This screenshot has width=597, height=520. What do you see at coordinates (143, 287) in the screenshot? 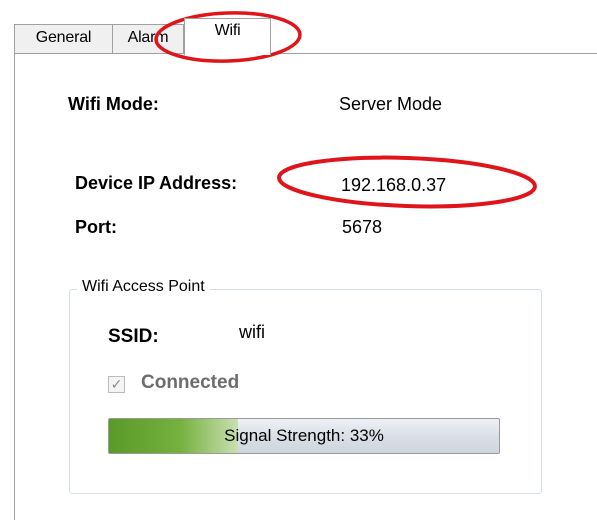
I see `group-title: Wifi Access Point` at bounding box center [143, 287].